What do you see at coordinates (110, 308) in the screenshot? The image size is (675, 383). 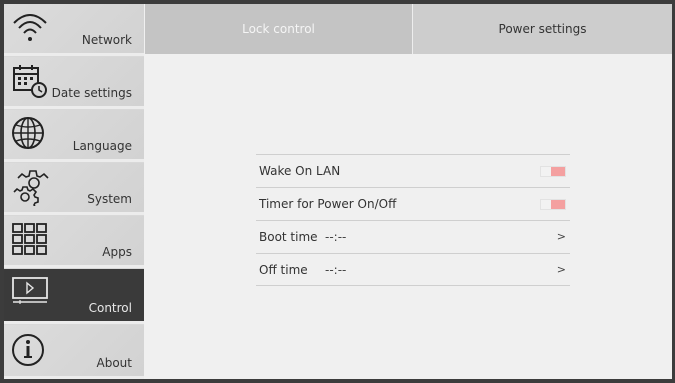 I see `sidebar-item-label: Control` at bounding box center [110, 308].